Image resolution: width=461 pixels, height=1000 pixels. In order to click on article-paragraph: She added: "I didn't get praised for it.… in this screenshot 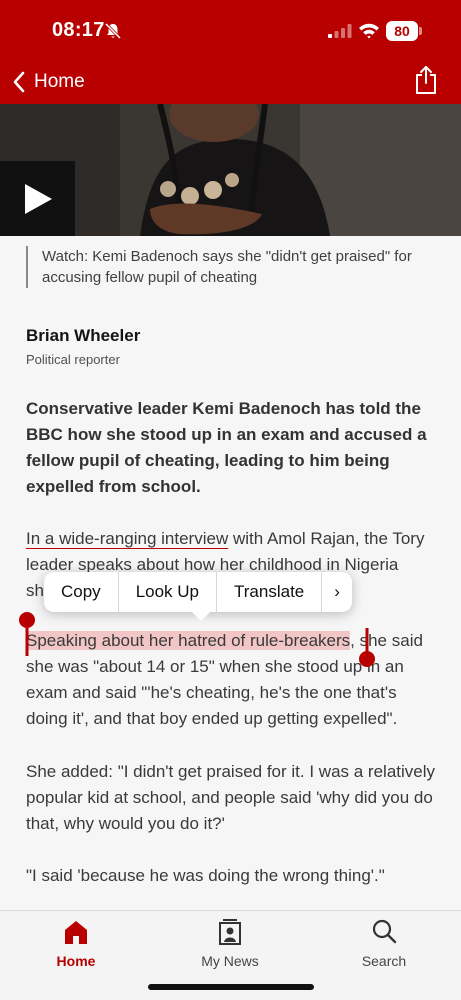, I will do `click(231, 797)`.